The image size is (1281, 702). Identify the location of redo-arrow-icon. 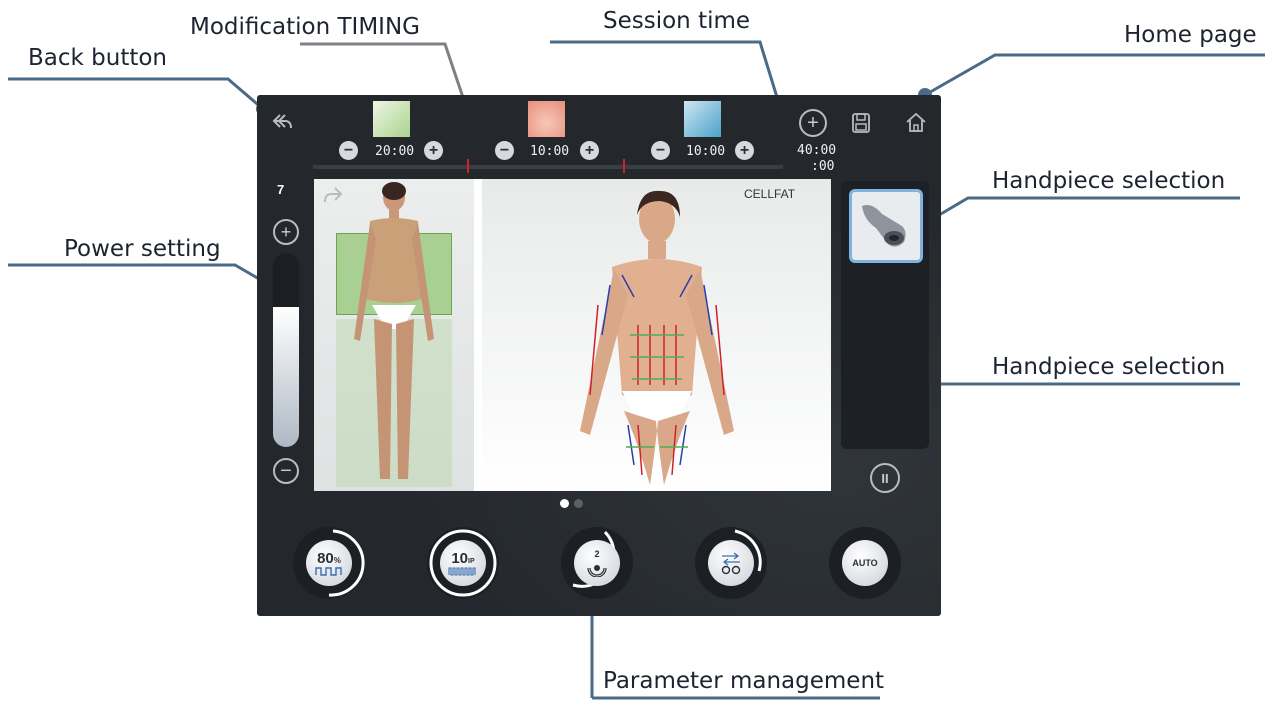
(333, 196).